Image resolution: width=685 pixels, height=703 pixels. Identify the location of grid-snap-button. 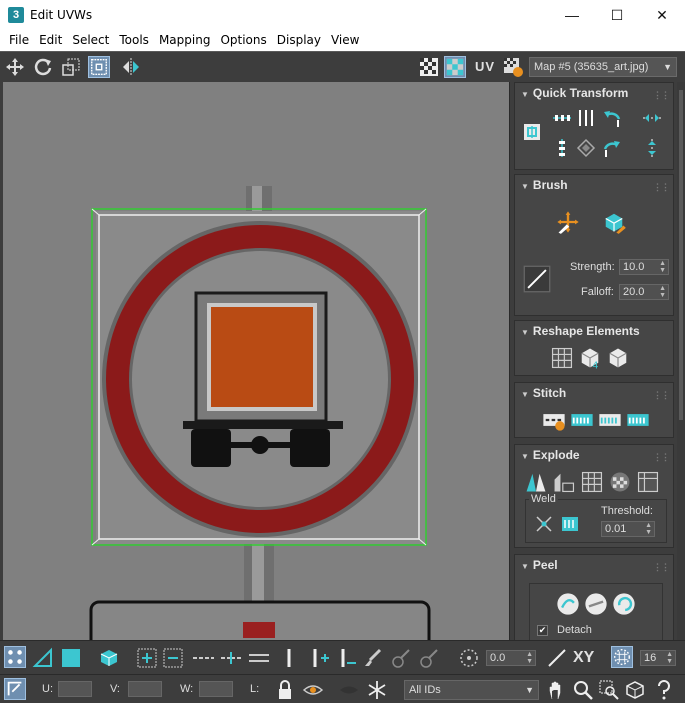
(622, 657).